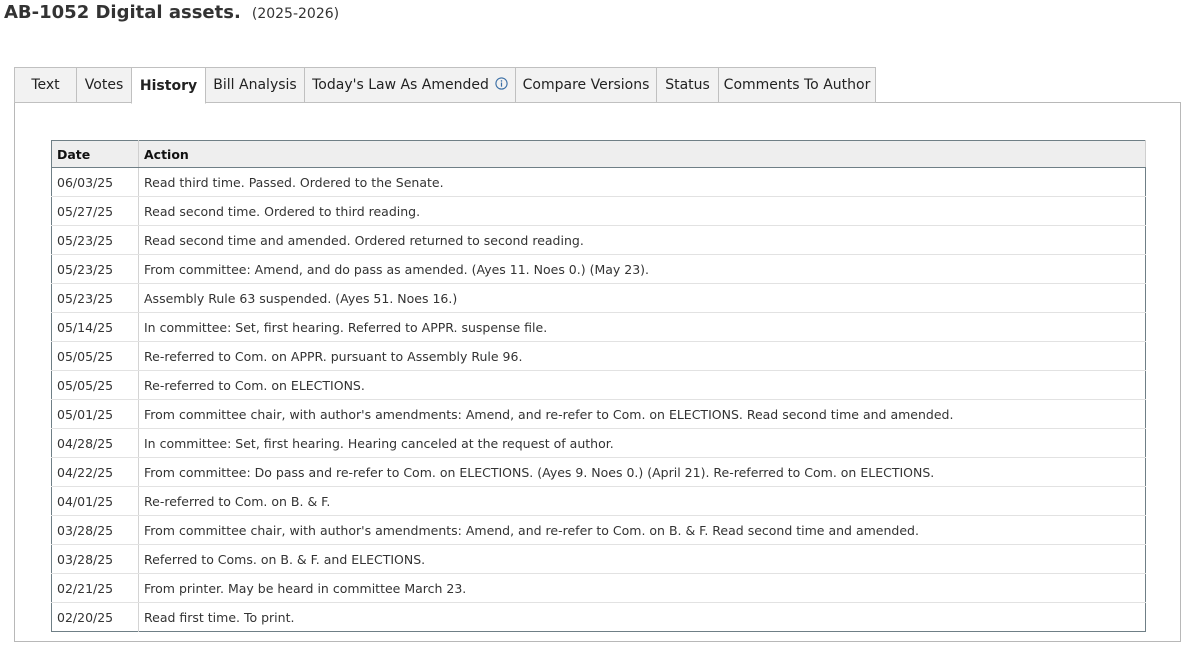  What do you see at coordinates (122, 12) in the screenshot?
I see `bill-title: AB-1052 Digital assets.` at bounding box center [122, 12].